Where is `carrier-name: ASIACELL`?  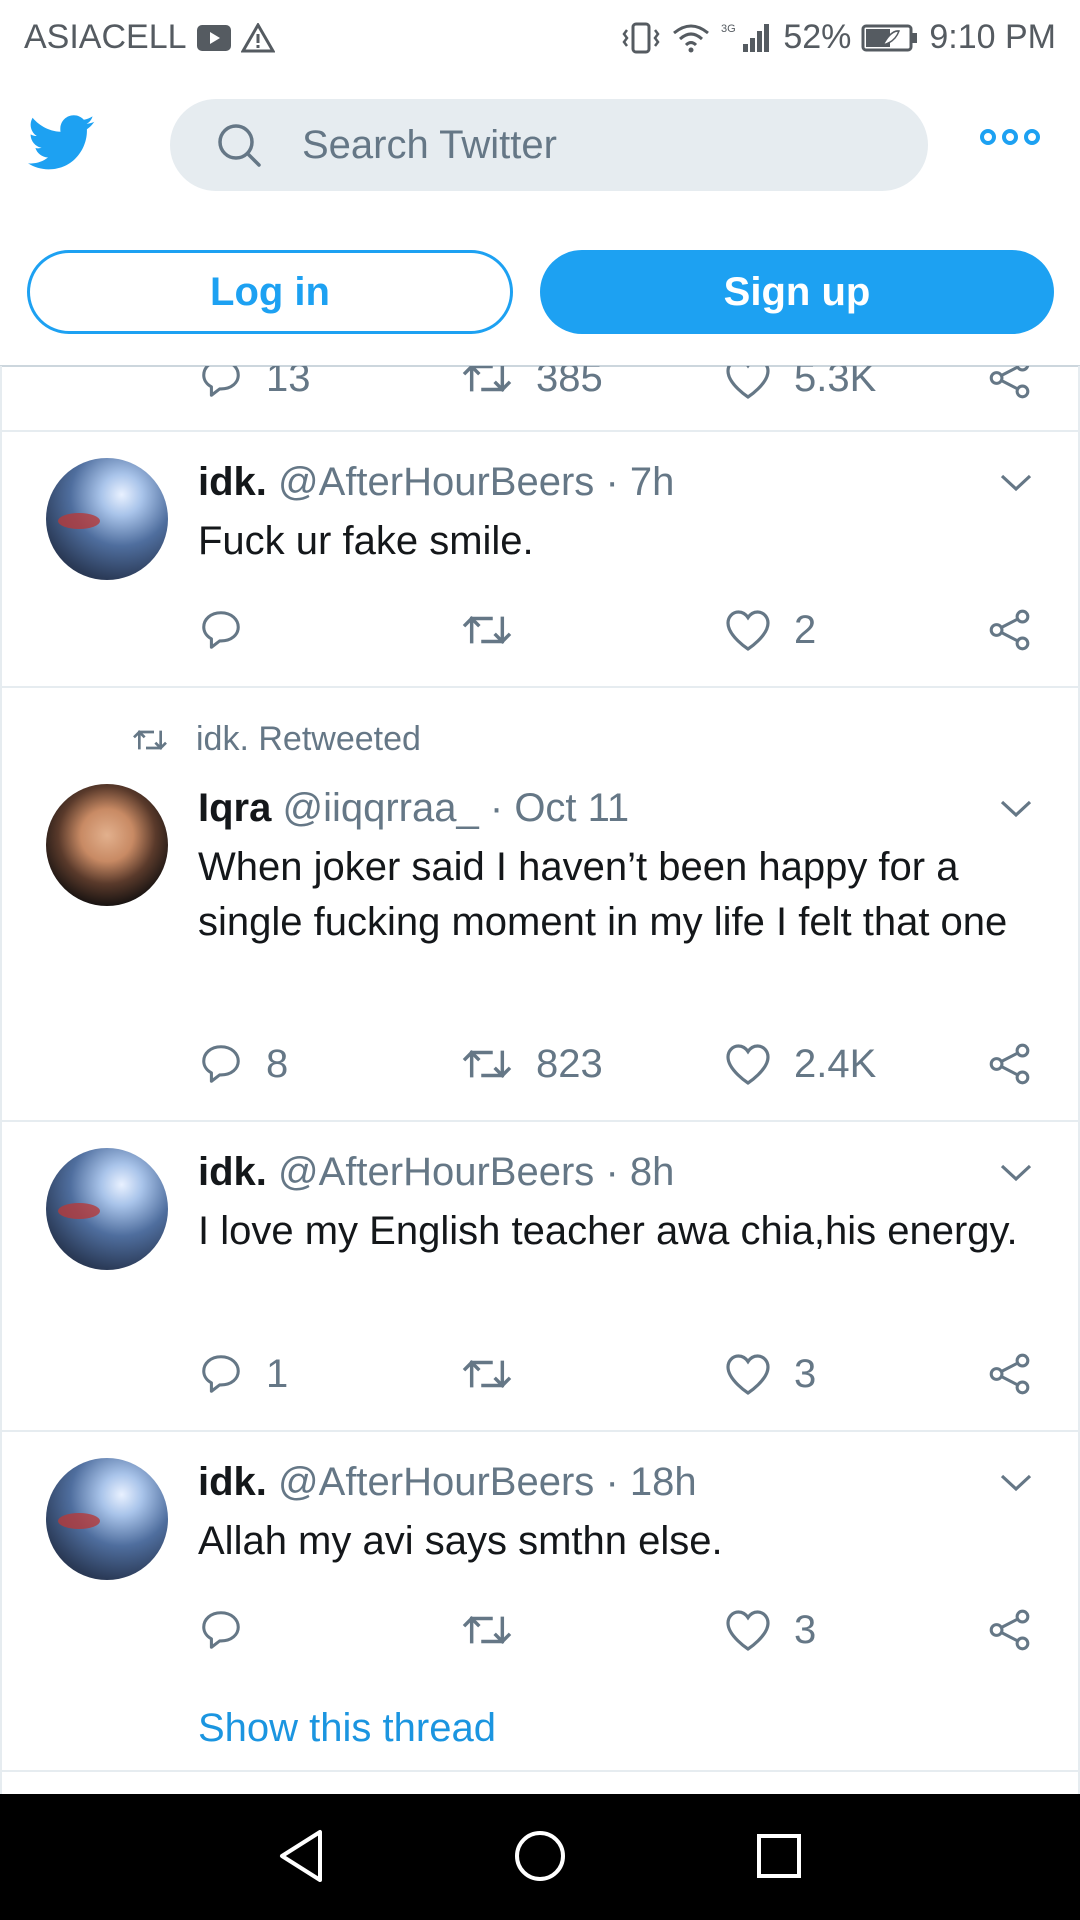
carrier-name: ASIACELL is located at coordinates (105, 37).